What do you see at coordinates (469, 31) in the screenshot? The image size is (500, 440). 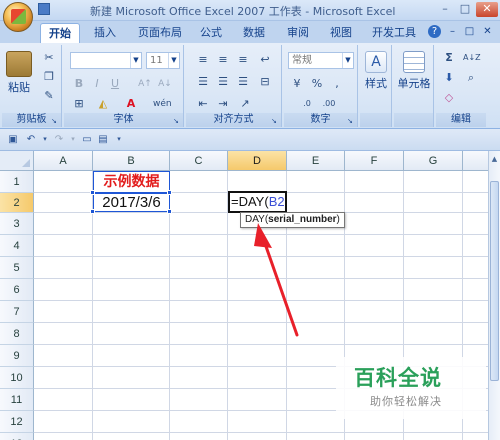 I see `ribbon-restore-icon: □` at bounding box center [469, 31].